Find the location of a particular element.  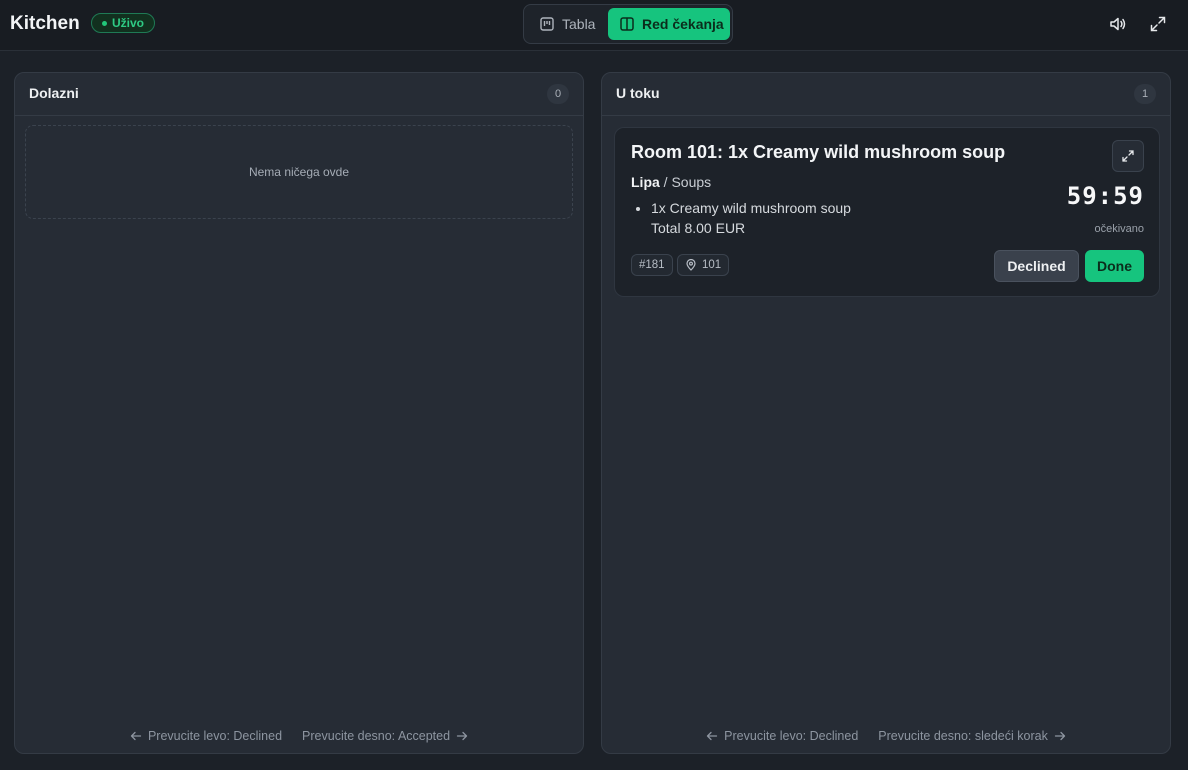

order-timer: 59:59 is located at coordinates (1105, 196).